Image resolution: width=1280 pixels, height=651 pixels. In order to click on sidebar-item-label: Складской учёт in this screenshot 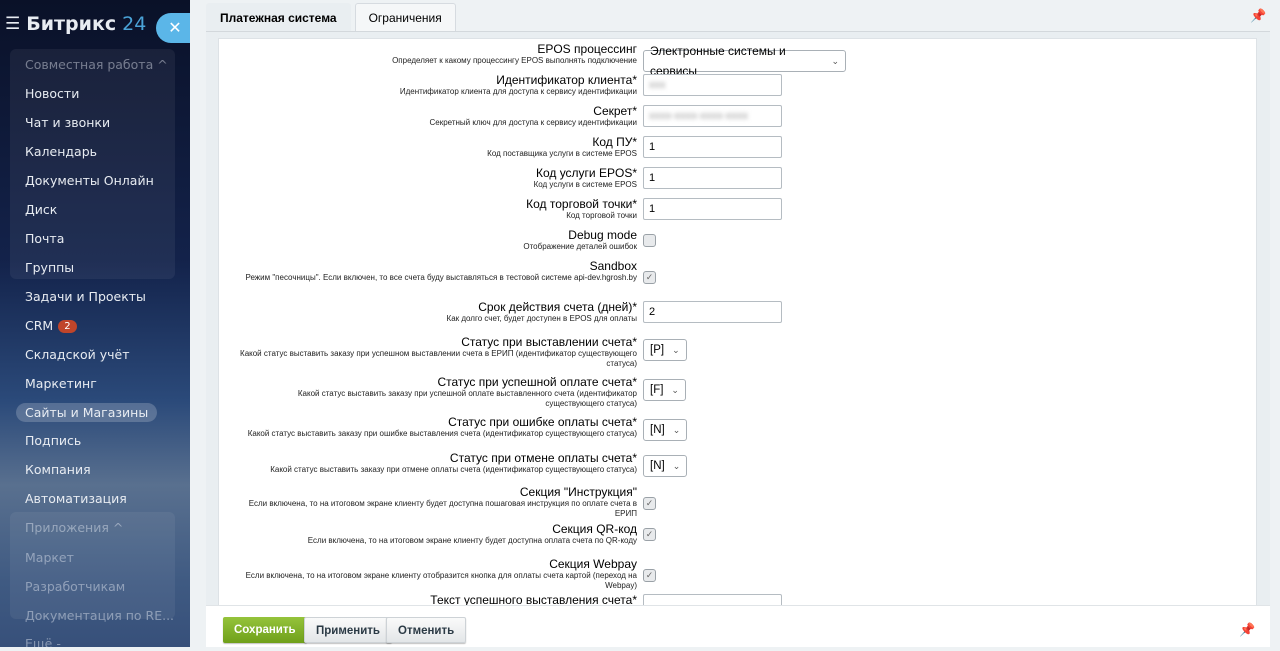, I will do `click(77, 354)`.